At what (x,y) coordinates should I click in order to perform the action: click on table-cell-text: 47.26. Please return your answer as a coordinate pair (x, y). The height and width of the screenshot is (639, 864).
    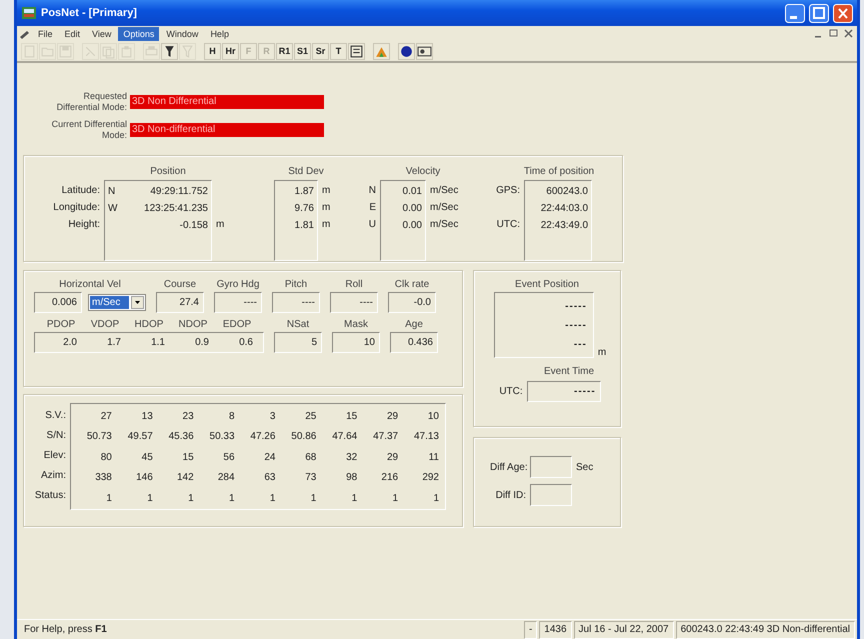
    Looking at the image, I should click on (262, 437).